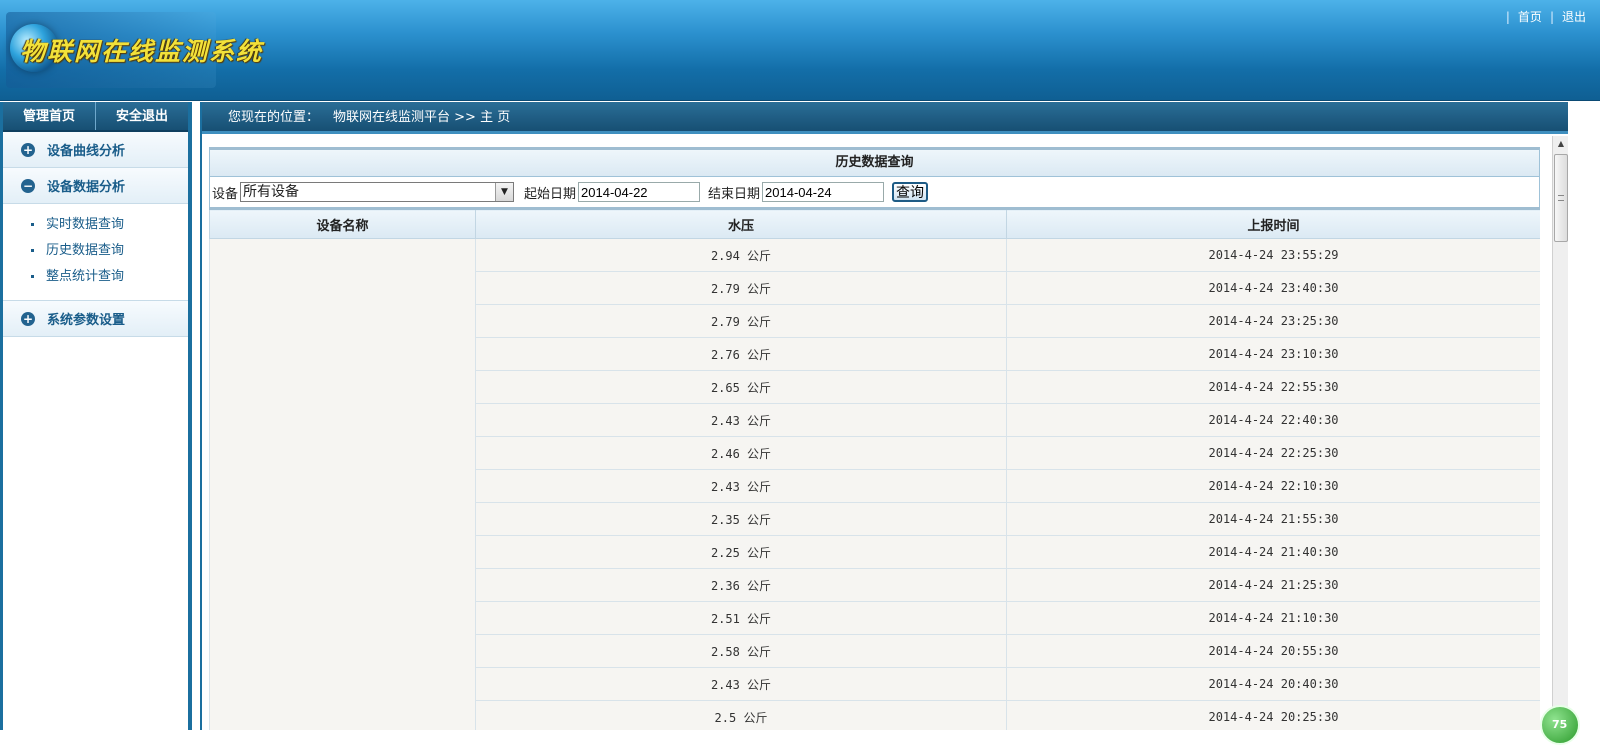 The width and height of the screenshot is (1600, 745). What do you see at coordinates (142, 51) in the screenshot?
I see `logo-text: 物联网在线监测系统` at bounding box center [142, 51].